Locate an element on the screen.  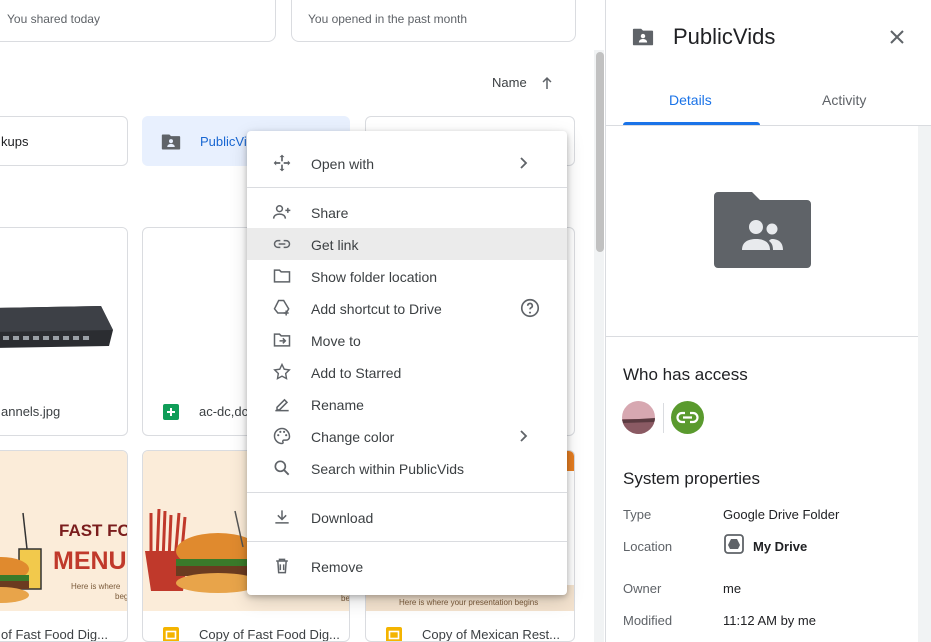
menu-item-label: Move to is located at coordinates (336, 341).